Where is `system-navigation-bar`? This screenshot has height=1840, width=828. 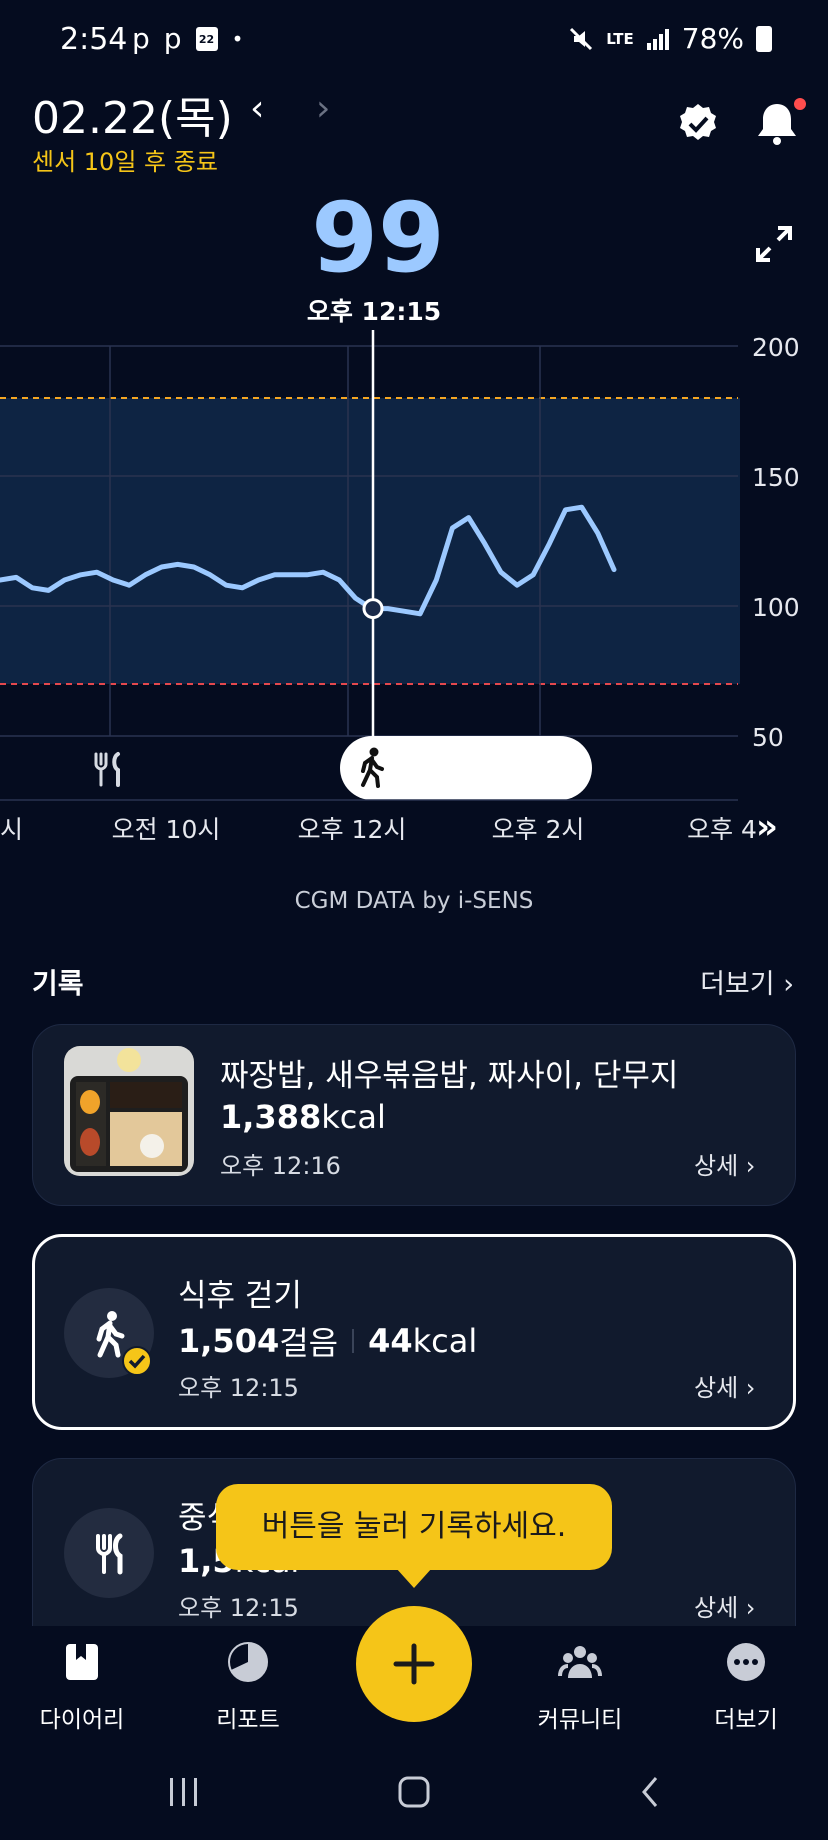 system-navigation-bar is located at coordinates (414, 1792).